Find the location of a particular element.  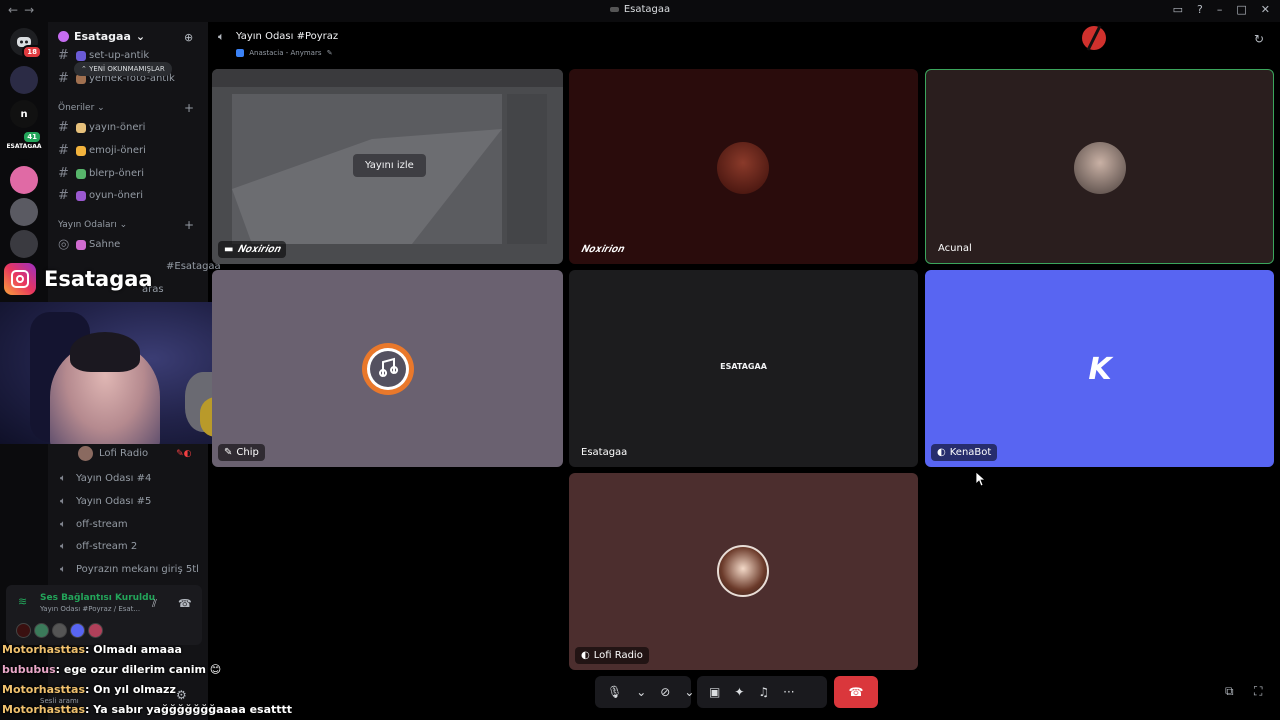

screen-share-icon: ▣ is located at coordinates (714, 692).